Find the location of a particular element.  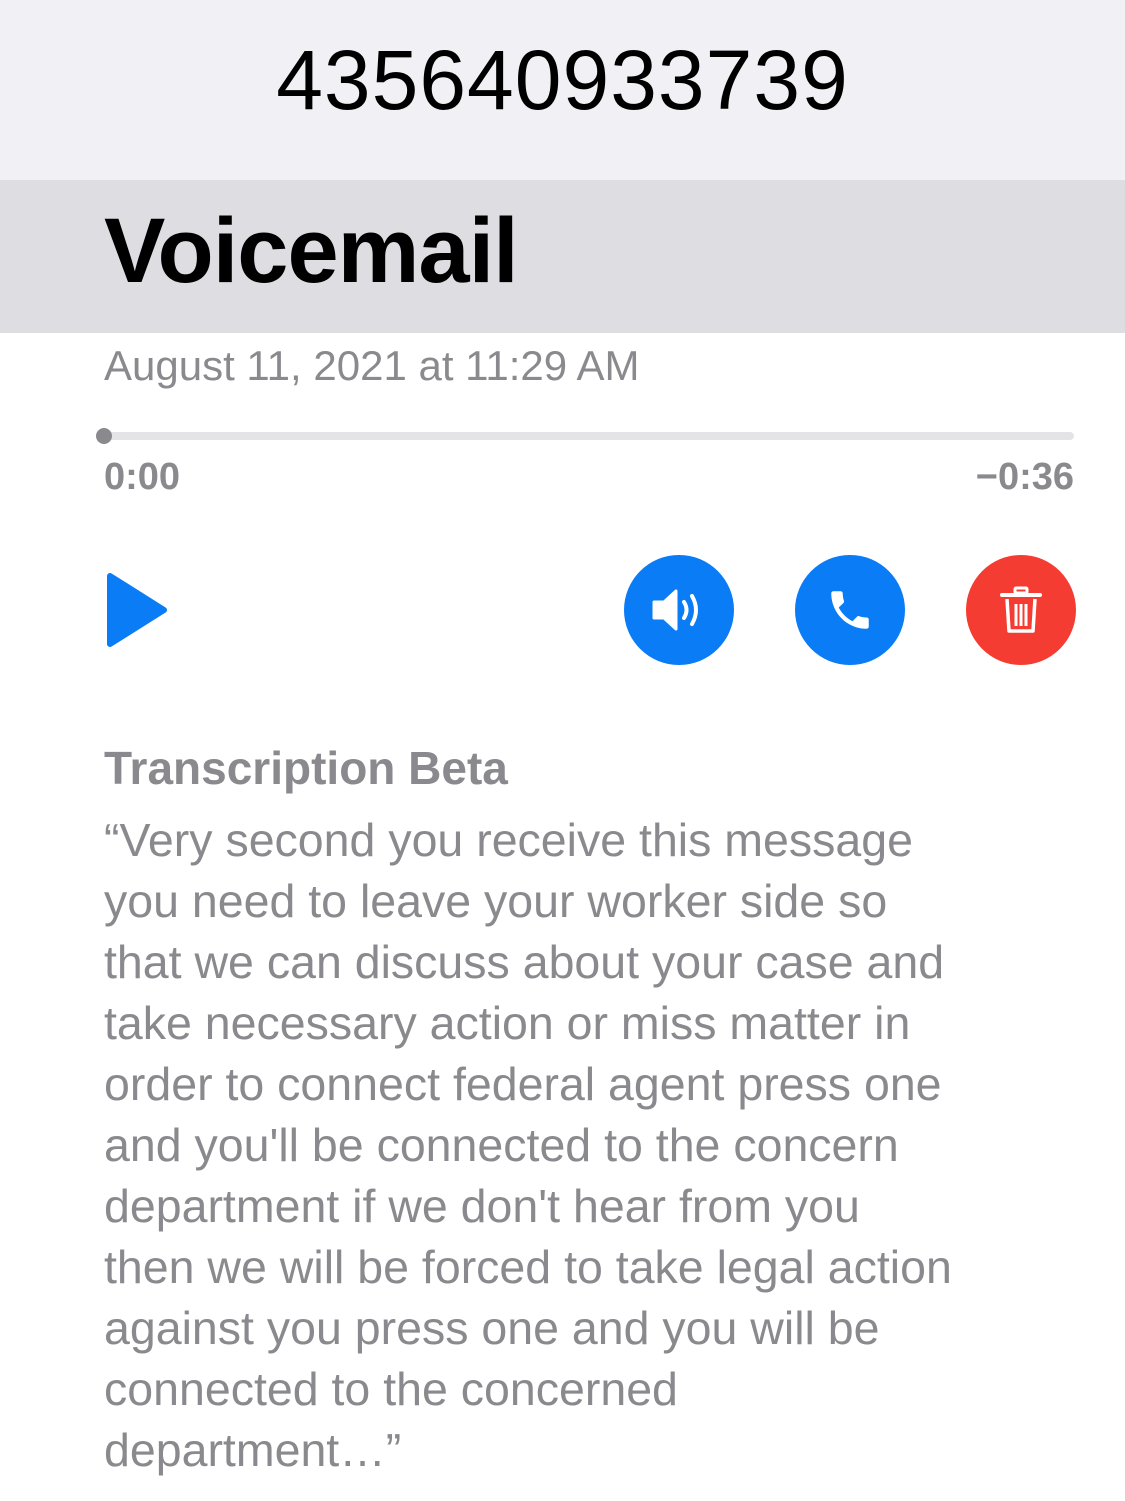

playback-scrubber-knob is located at coordinates (104, 436).